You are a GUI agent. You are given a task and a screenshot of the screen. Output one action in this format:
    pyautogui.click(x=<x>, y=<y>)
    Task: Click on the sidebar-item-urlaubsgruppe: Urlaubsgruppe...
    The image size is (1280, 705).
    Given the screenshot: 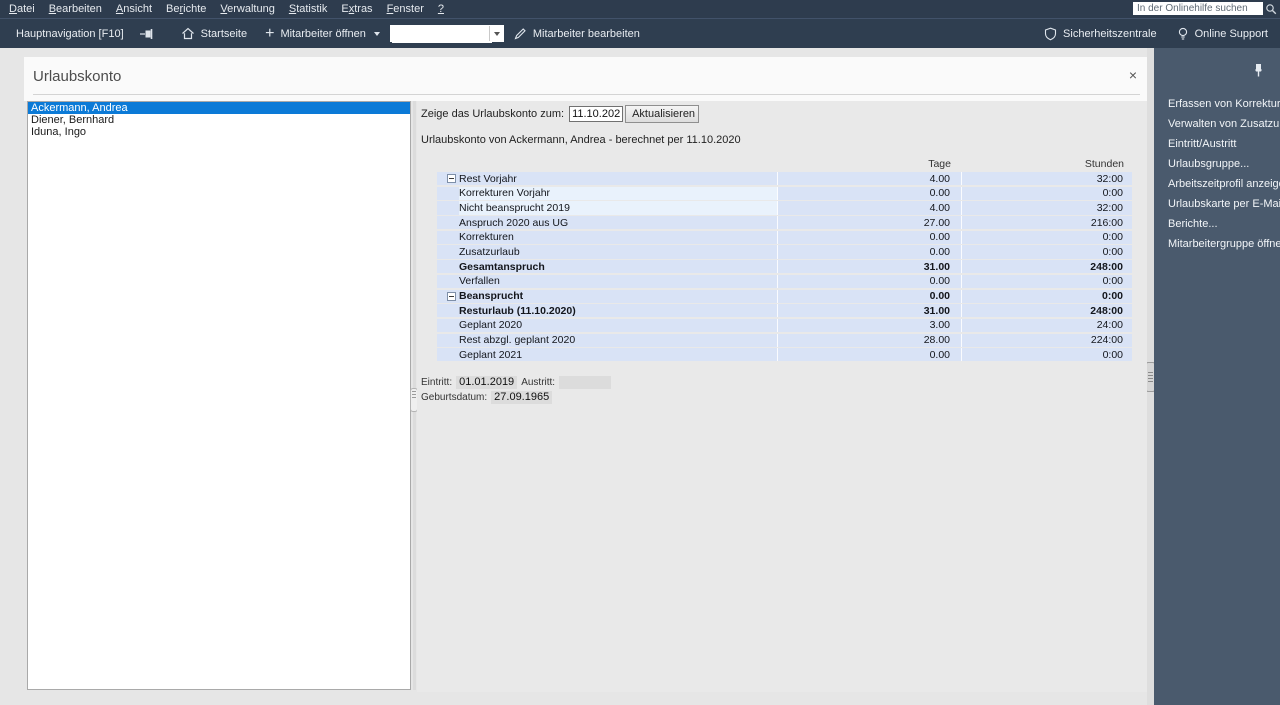 What is the action you would take?
    pyautogui.click(x=1217, y=164)
    